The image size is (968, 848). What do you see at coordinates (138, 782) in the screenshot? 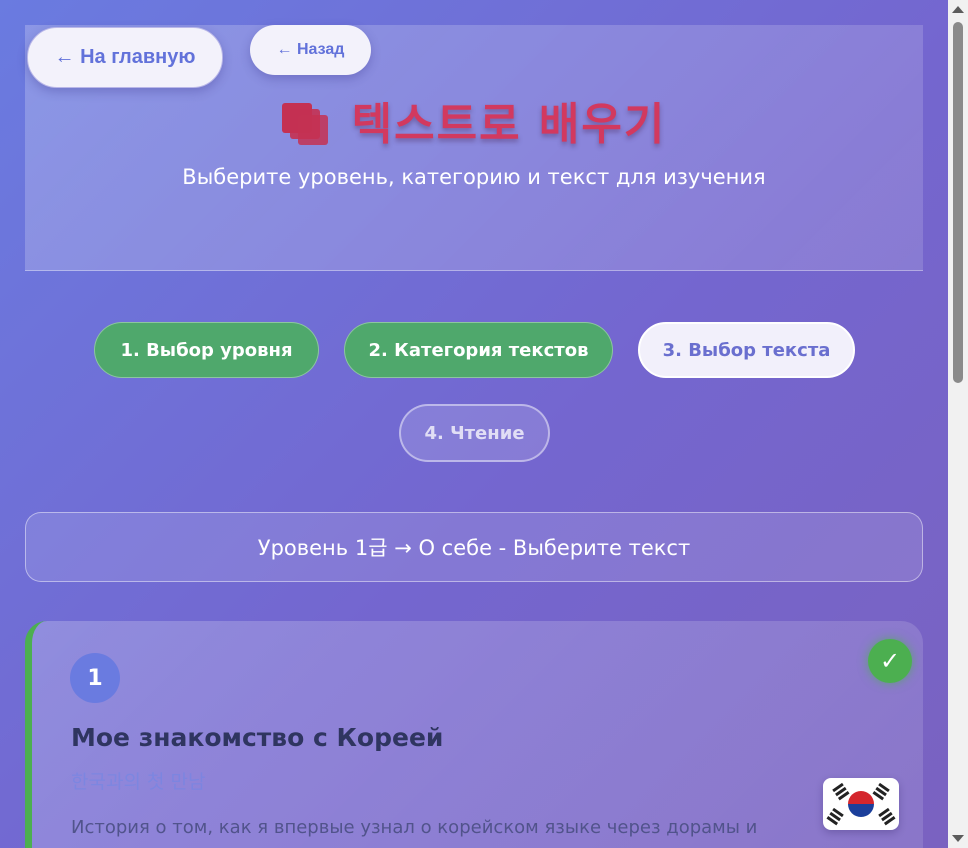
I see `text-korean-title: 한국과의 첫 만남` at bounding box center [138, 782].